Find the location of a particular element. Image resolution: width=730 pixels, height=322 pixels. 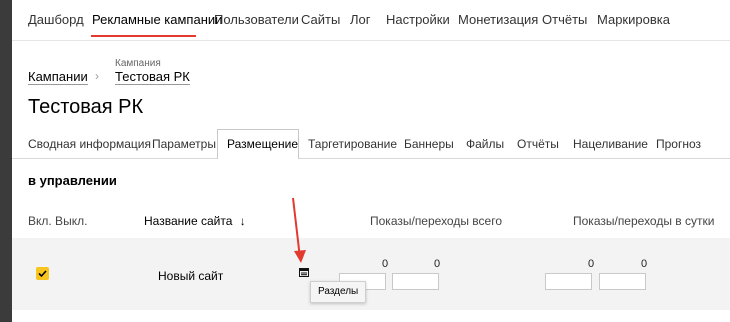

sections-tooltip: Разделы is located at coordinates (338, 292).